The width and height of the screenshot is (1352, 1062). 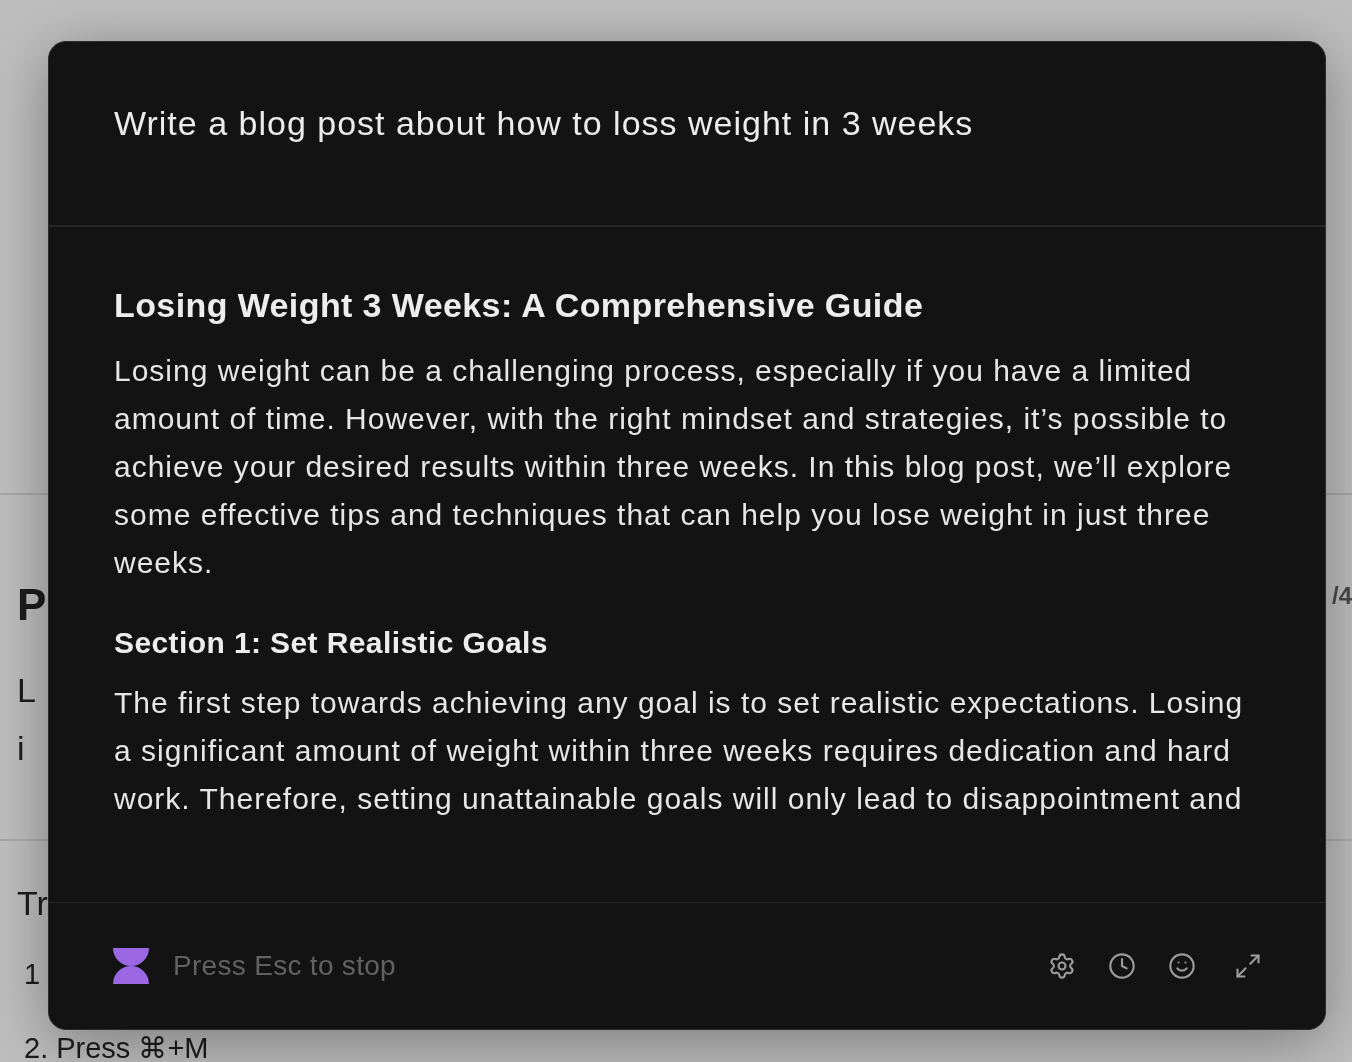 I want to click on page-text: L, so click(x=26, y=690).